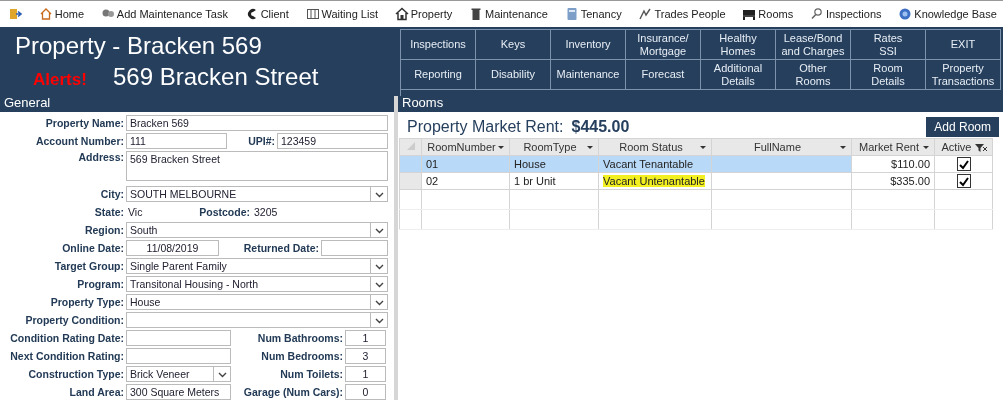  Describe the element at coordinates (888, 45) in the screenshot. I see `nav-button: Rates SSI` at that location.